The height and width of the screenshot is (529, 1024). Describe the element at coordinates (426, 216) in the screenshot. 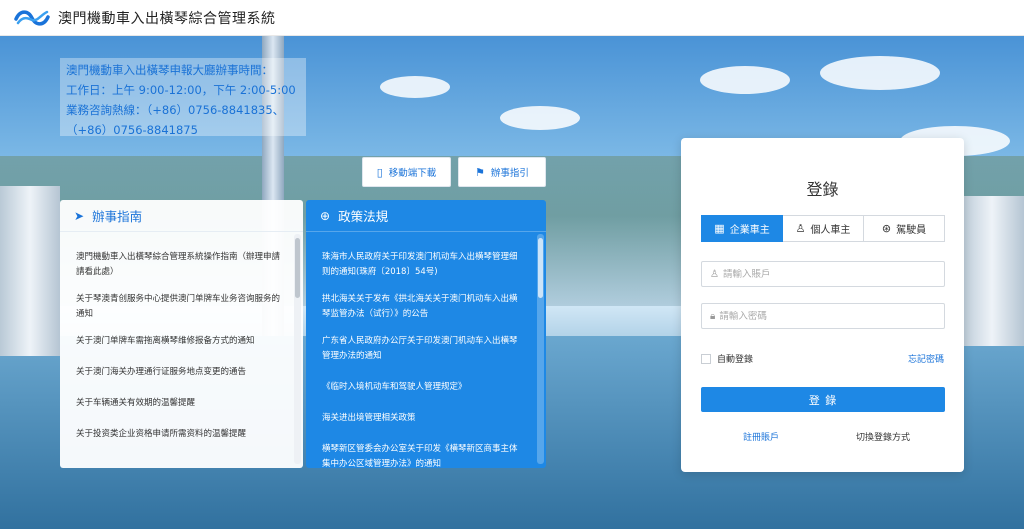

I see `policy-panel-header: ⊕ 政策法規` at that location.